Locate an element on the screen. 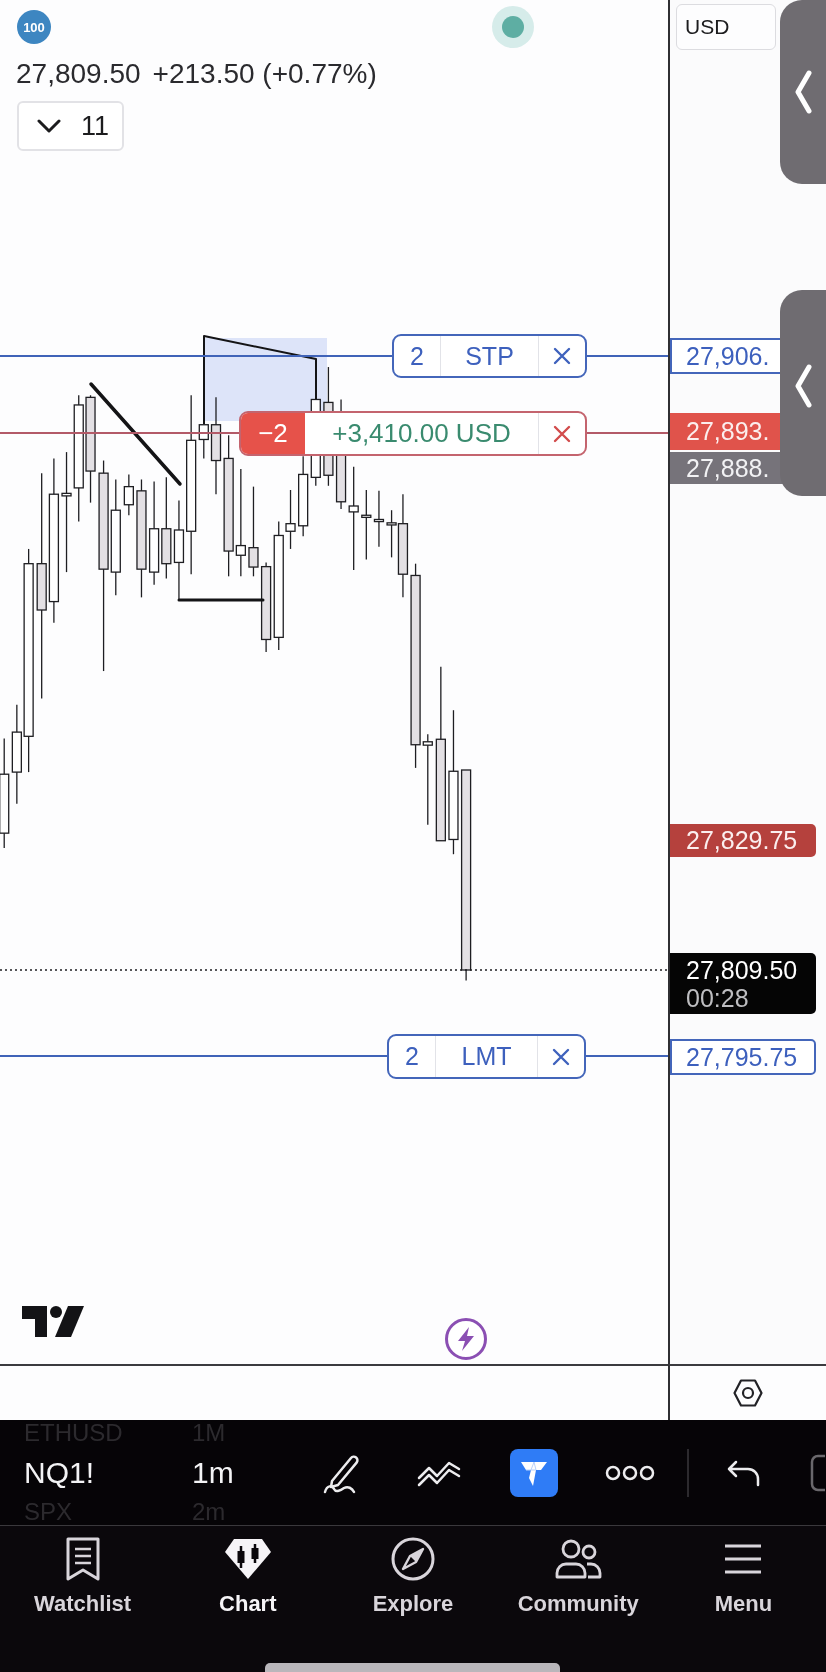  lightning-icon is located at coordinates (466, 1339).